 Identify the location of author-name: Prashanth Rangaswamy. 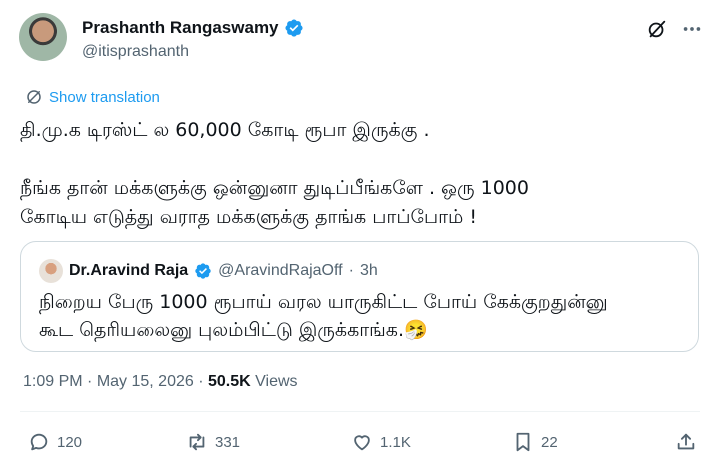
(180, 28).